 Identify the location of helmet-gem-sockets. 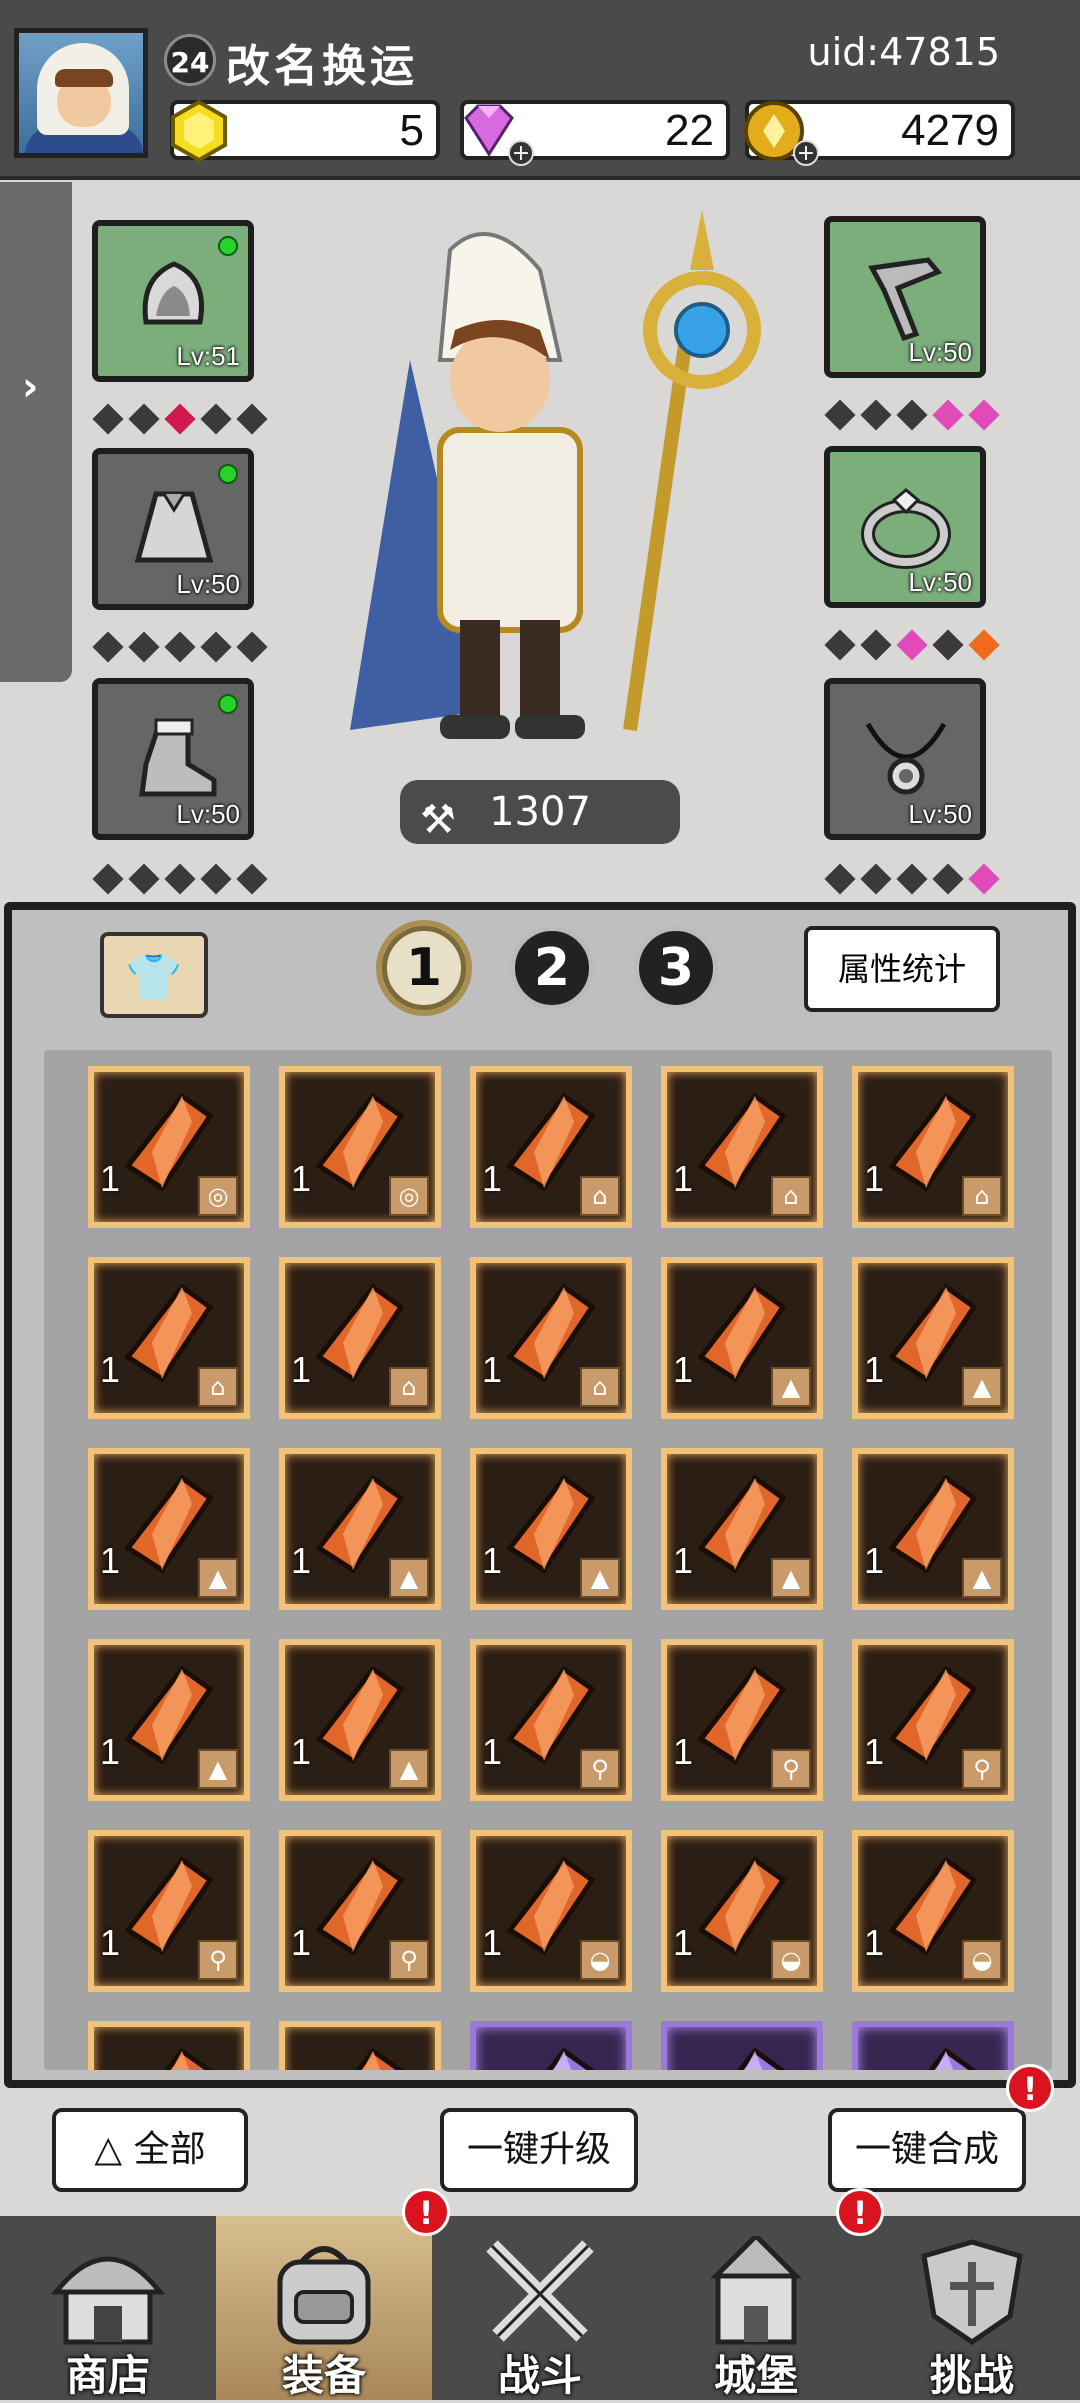
(180, 419).